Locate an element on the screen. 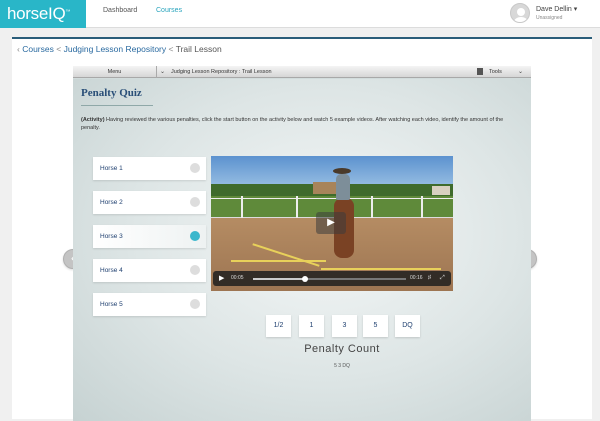 Image resolution: width=600 pixels, height=421 pixels. play-overlay-icon: ▶ is located at coordinates (331, 223).